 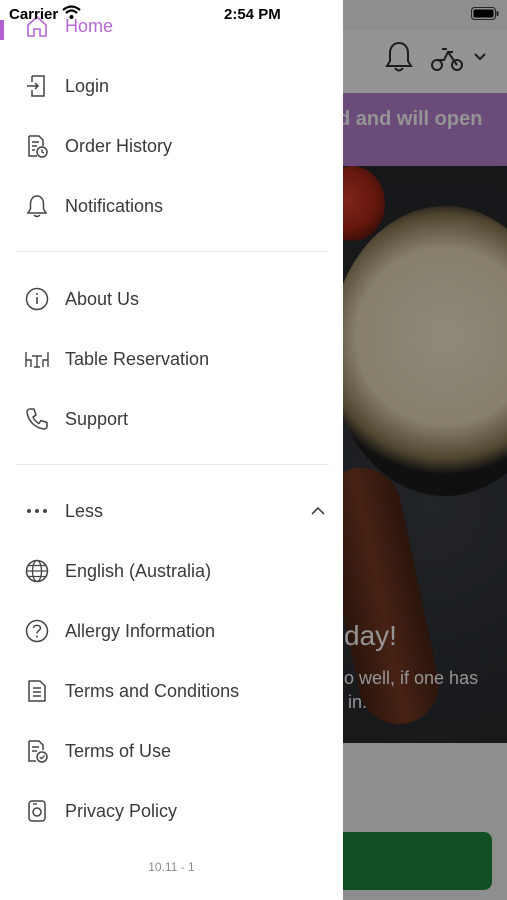 I want to click on menu-item-about-us: About Us, so click(x=171, y=299).